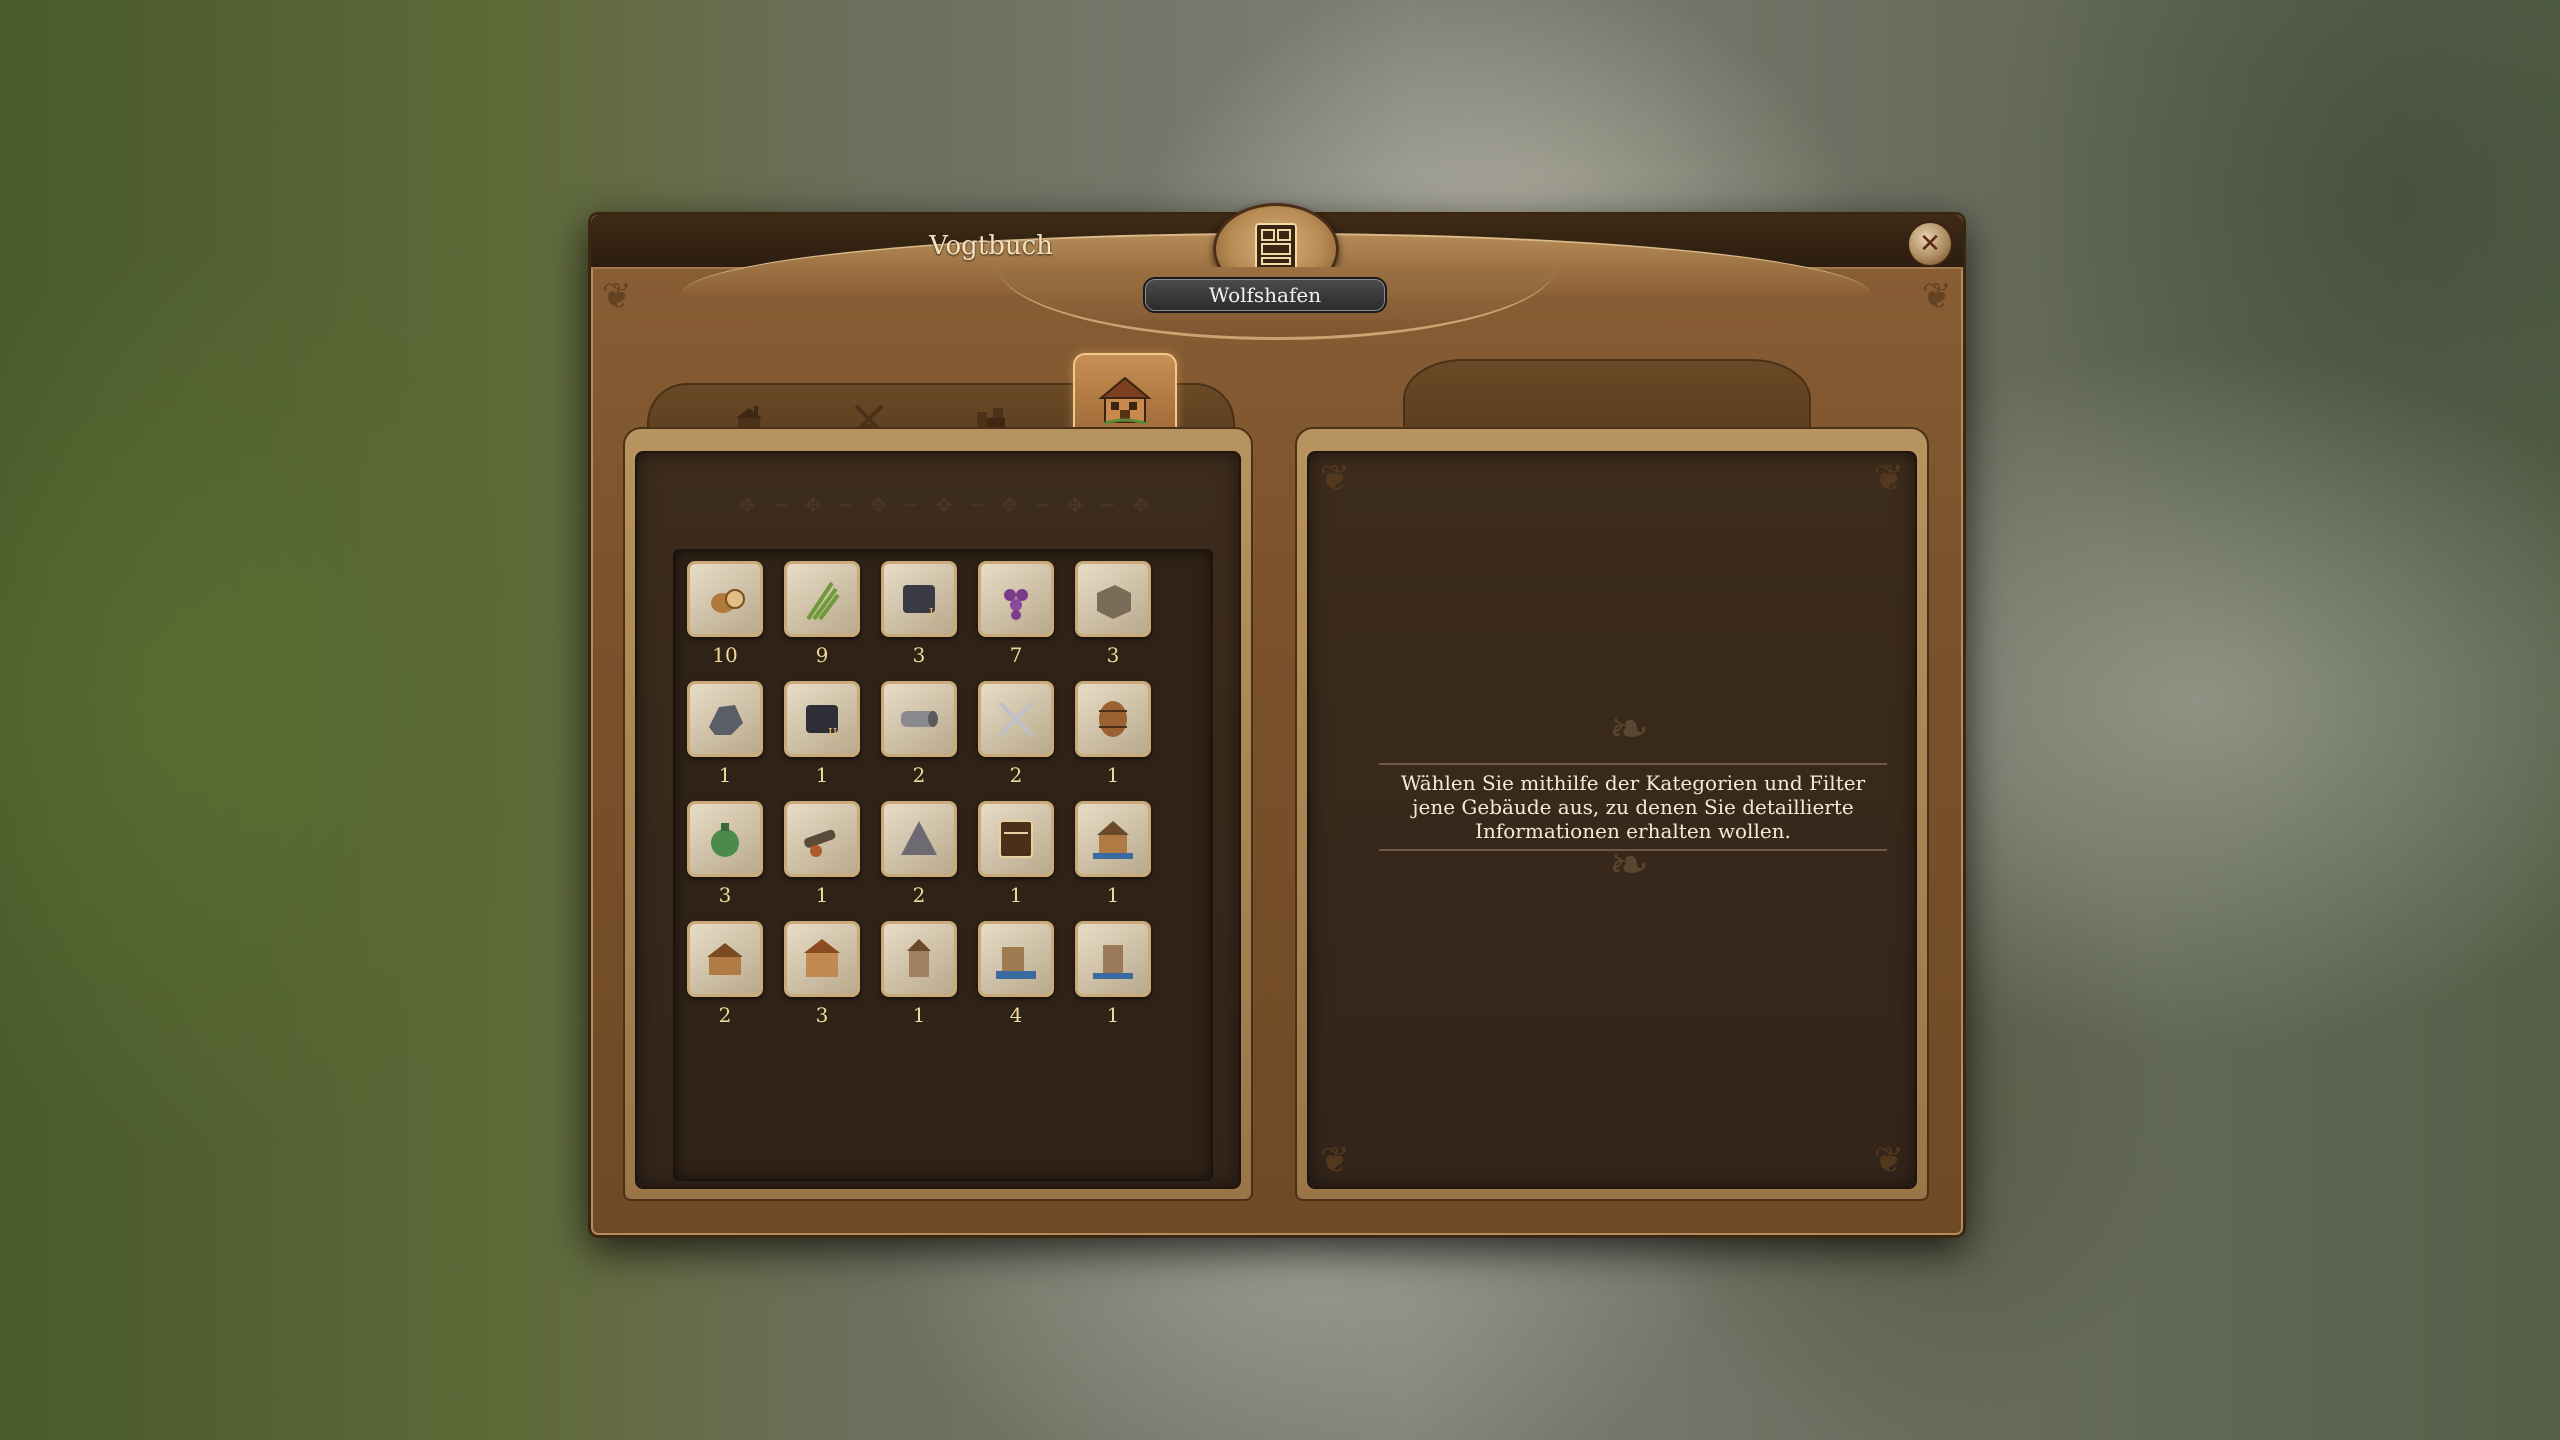 The height and width of the screenshot is (1440, 2560). I want to click on goods-item: 4, so click(1016, 975).